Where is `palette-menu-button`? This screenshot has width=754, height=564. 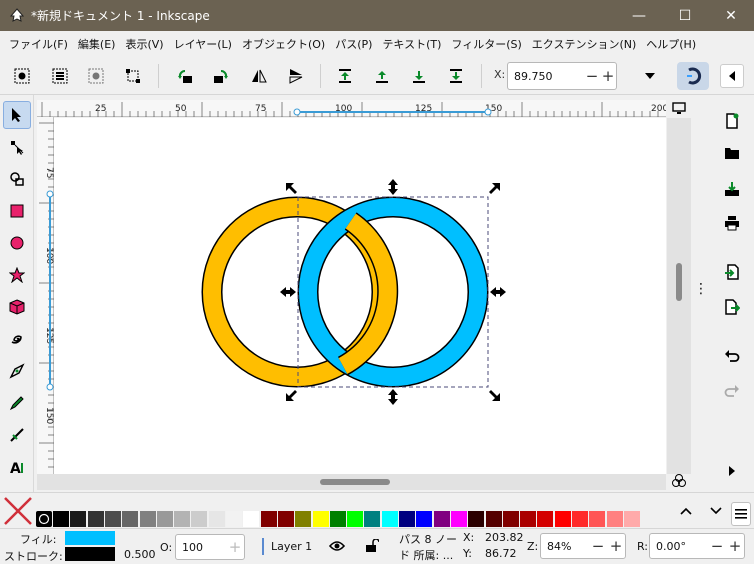 palette-menu-button is located at coordinates (741, 514).